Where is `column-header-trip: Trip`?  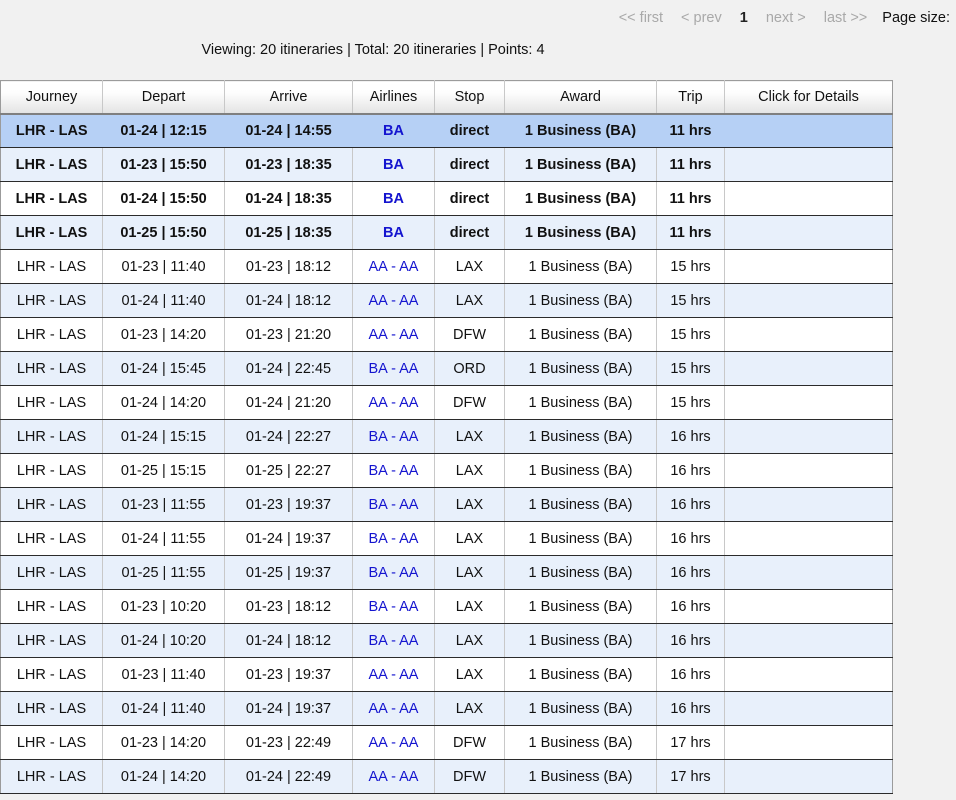 column-header-trip: Trip is located at coordinates (690, 97).